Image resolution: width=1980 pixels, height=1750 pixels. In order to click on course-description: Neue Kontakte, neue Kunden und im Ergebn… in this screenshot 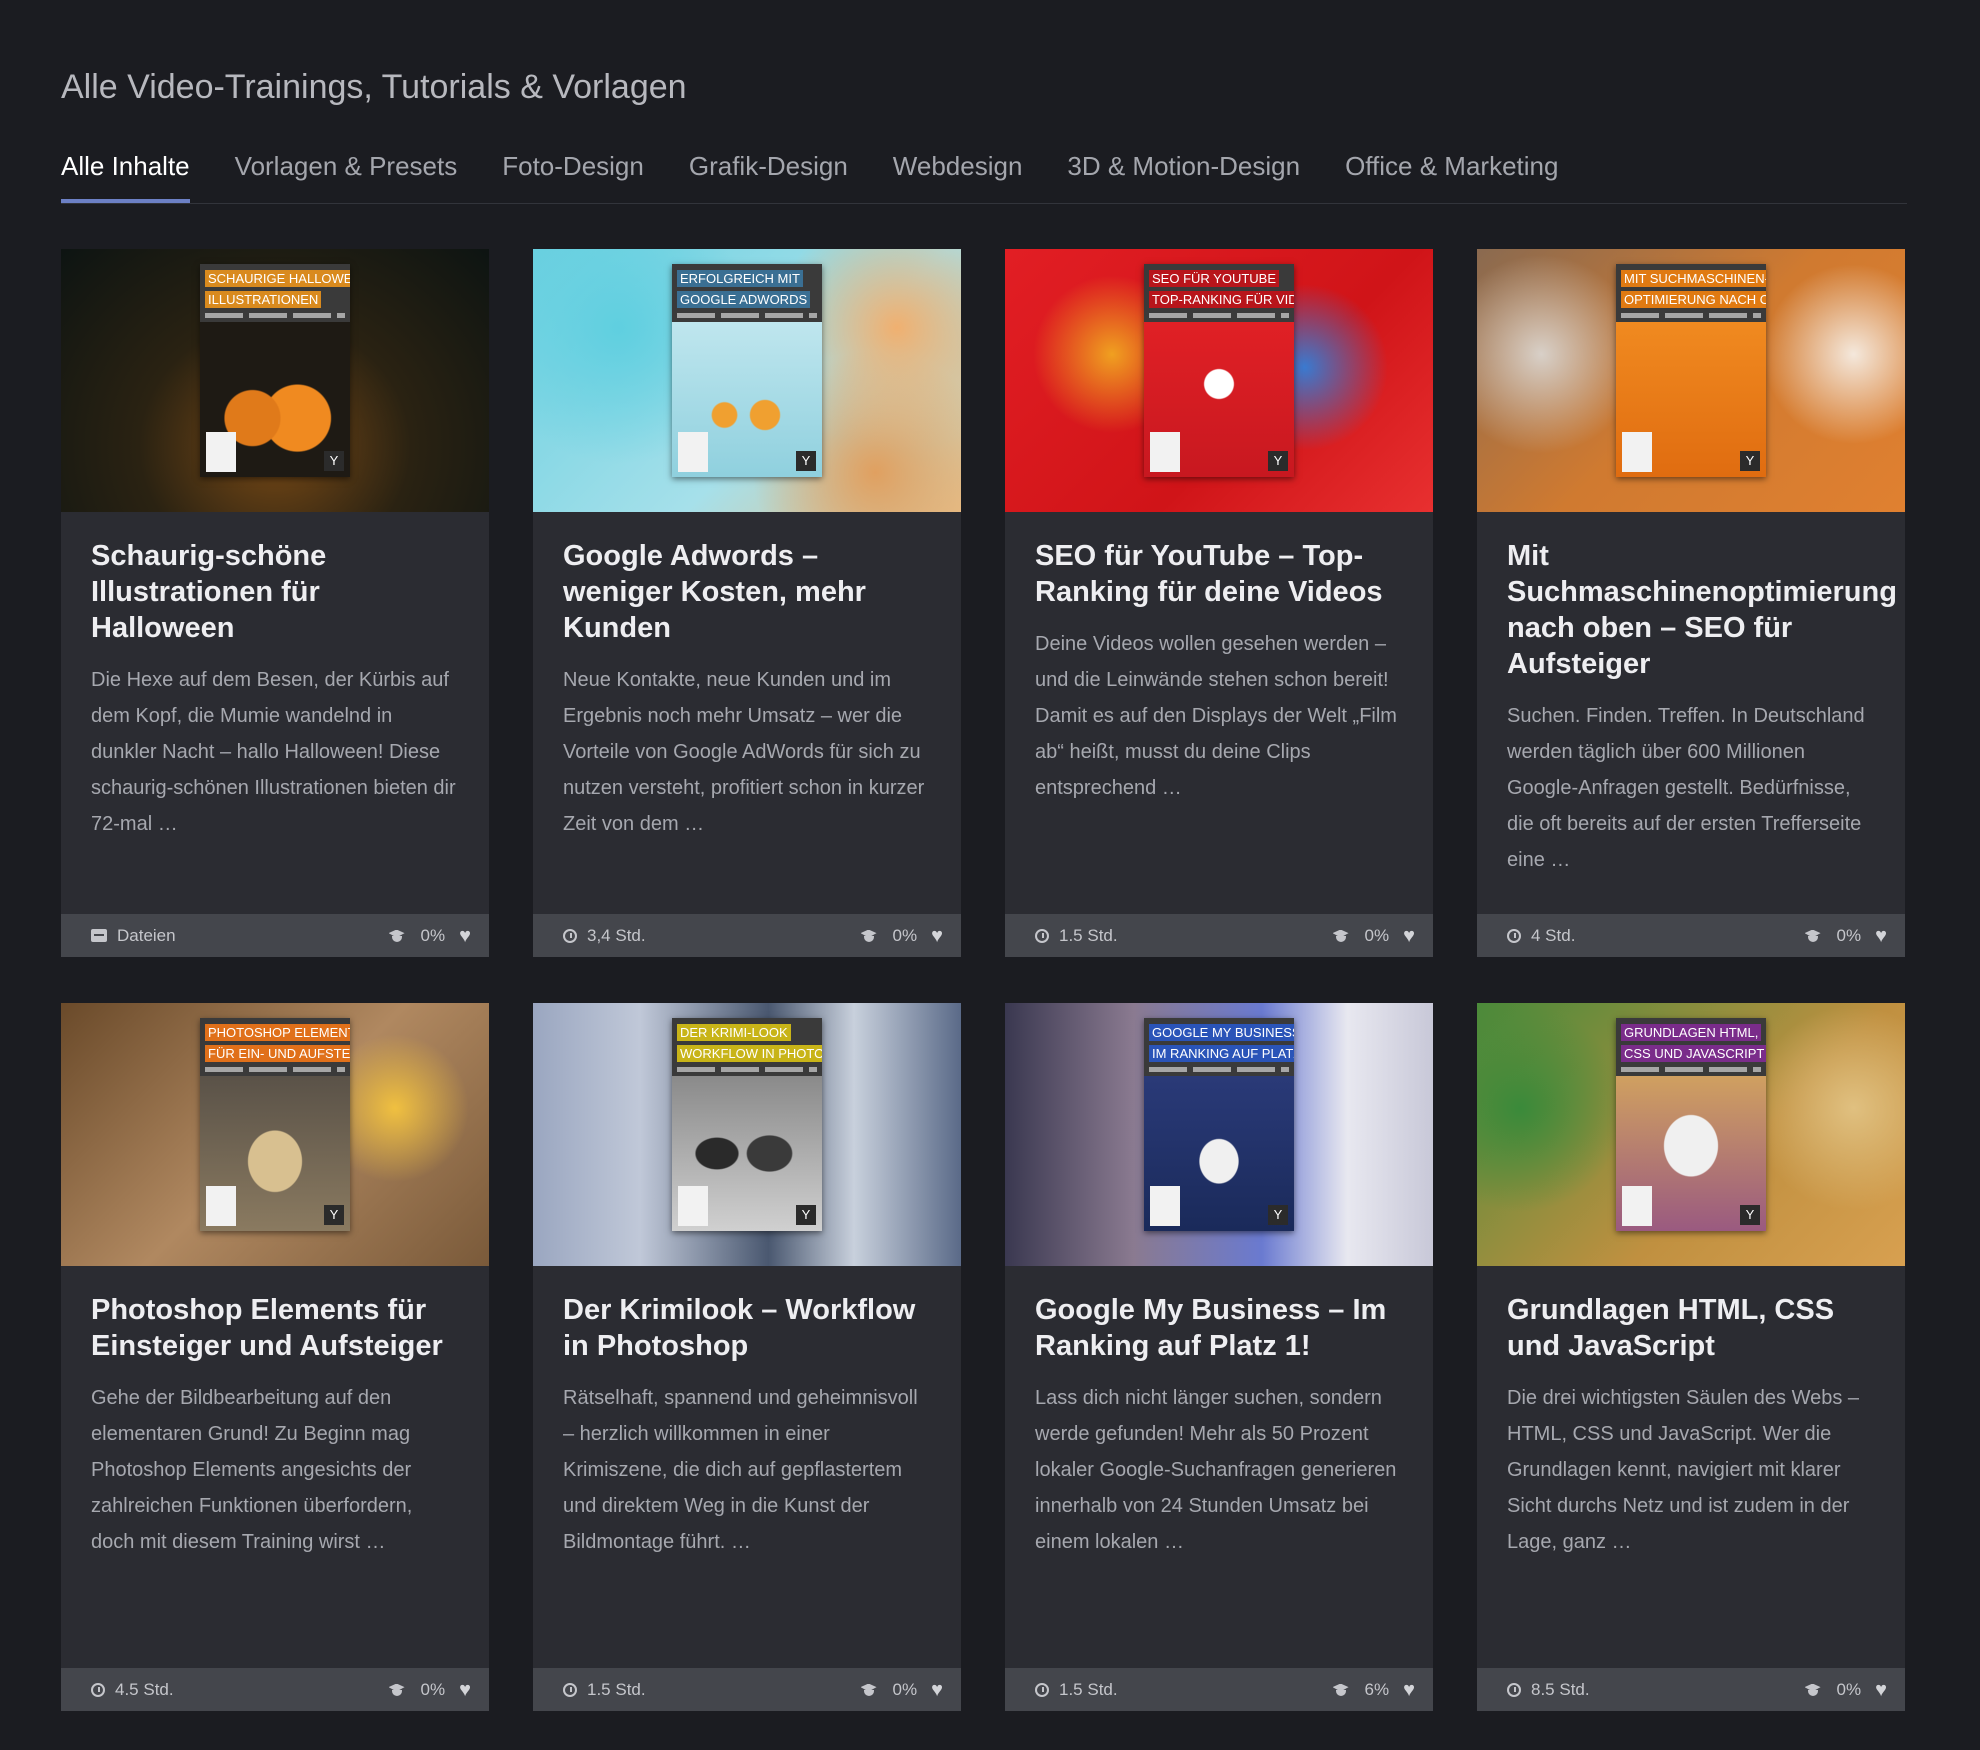, I will do `click(744, 752)`.